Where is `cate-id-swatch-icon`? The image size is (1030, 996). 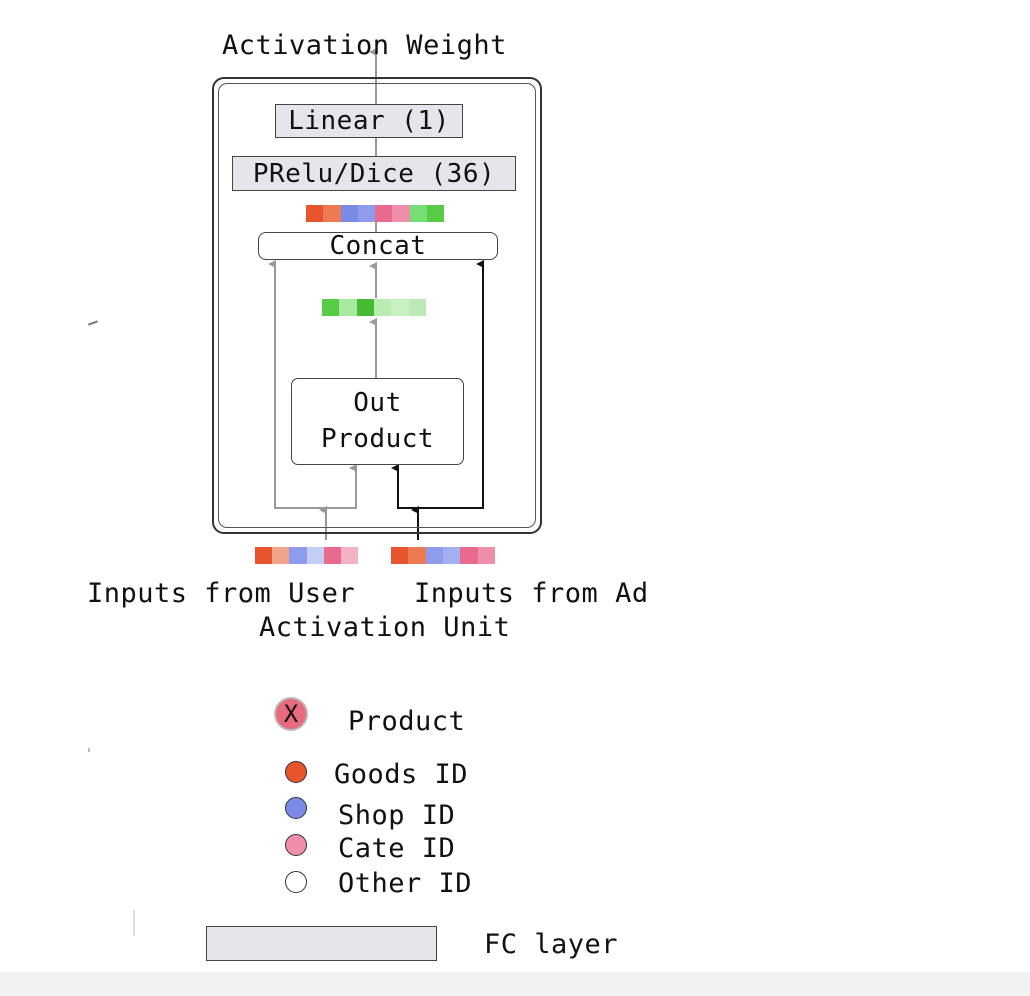 cate-id-swatch-icon is located at coordinates (296, 845).